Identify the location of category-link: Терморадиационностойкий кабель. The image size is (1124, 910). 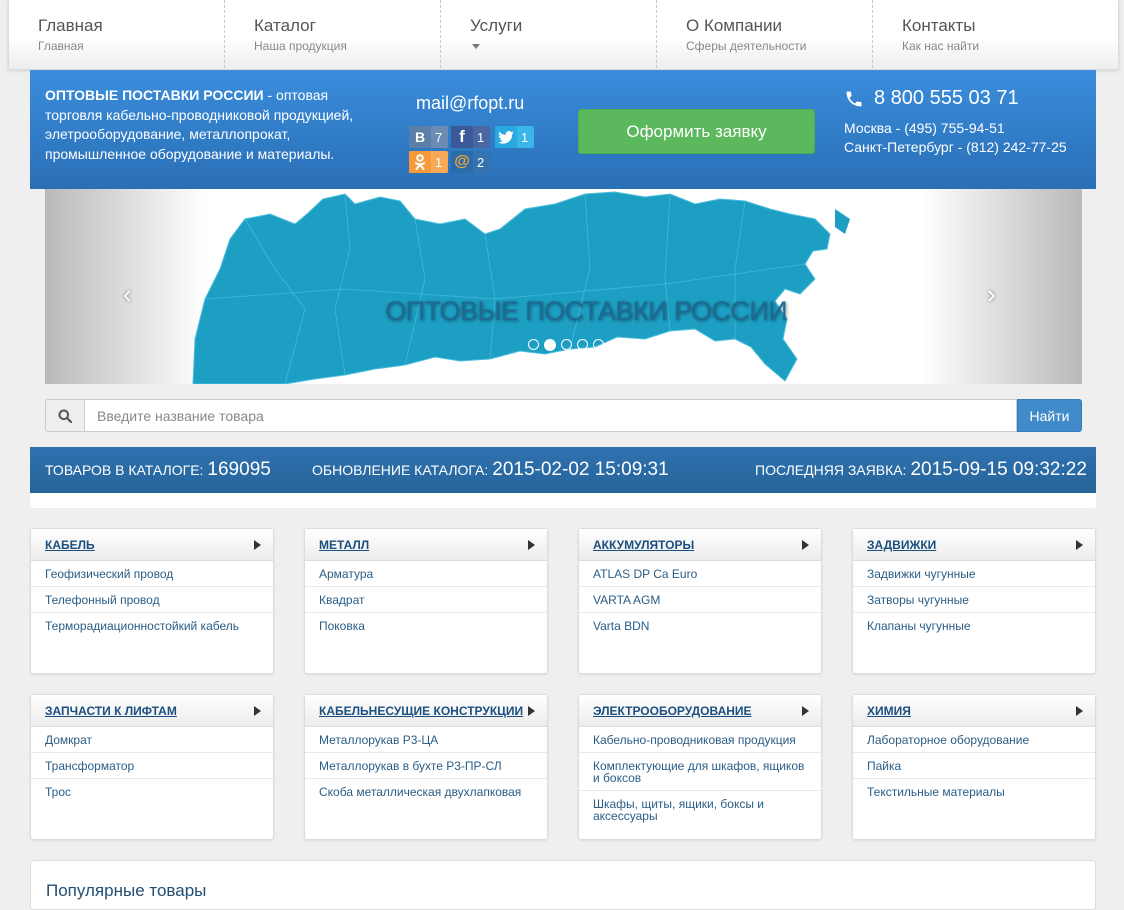
(152, 625).